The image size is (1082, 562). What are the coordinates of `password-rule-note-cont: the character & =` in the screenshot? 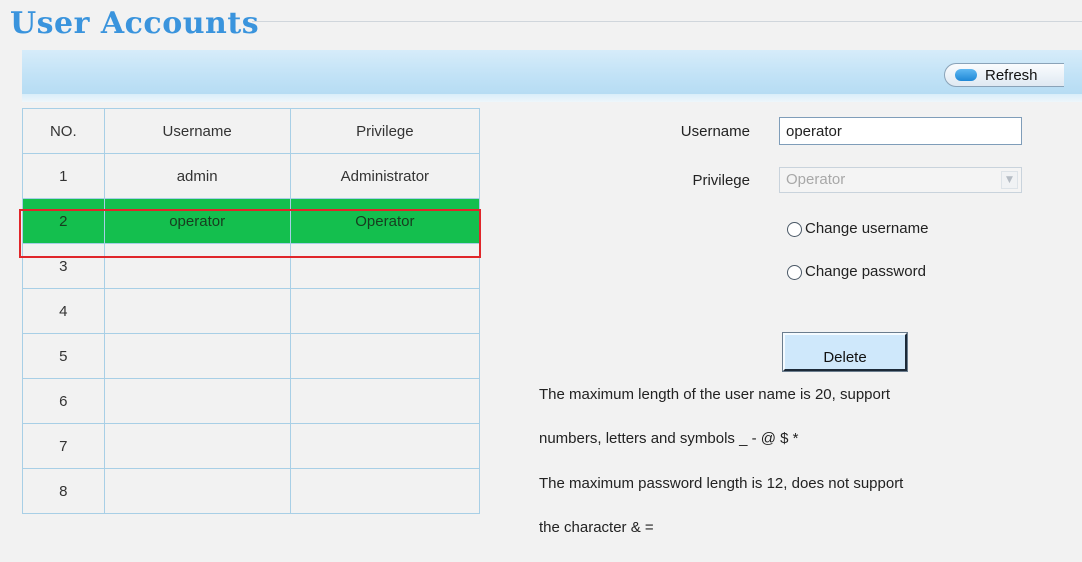 It's located at (596, 527).